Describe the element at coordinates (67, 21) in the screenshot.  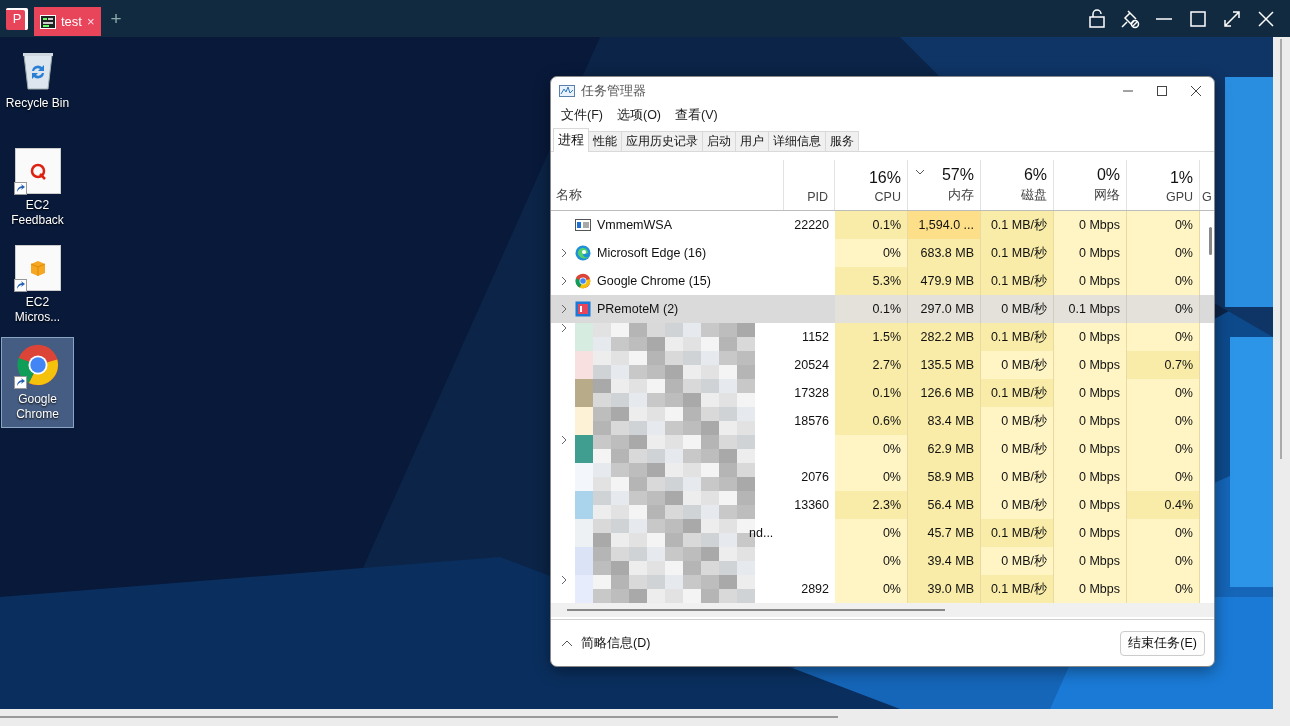
I see `session-tab: test ×` at that location.